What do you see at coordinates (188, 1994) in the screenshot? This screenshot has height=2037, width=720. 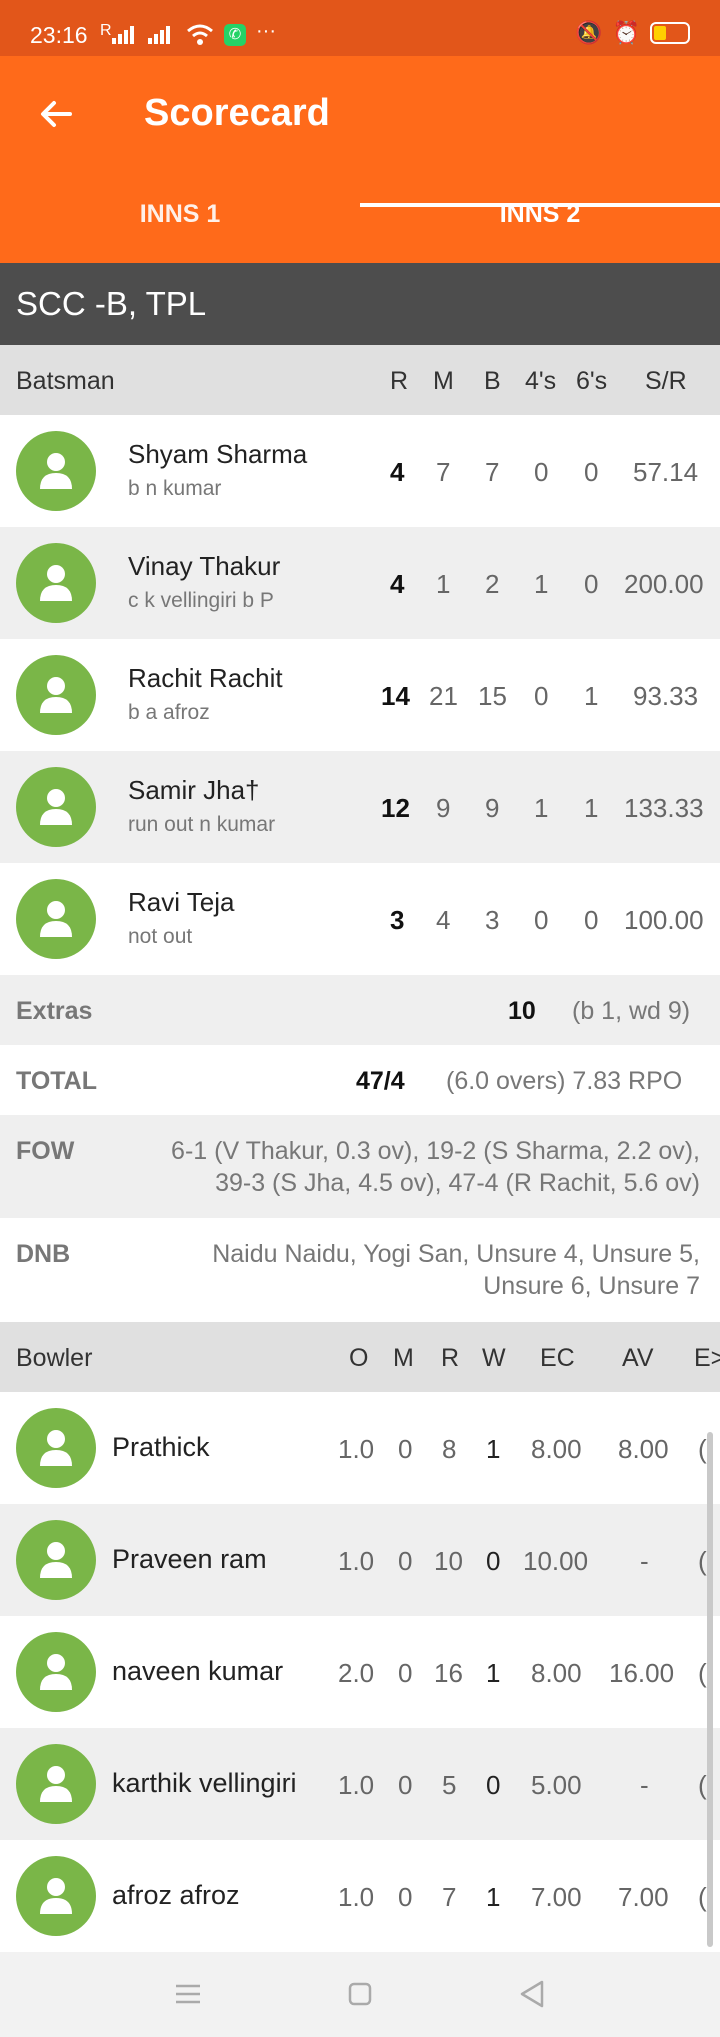 I see `menu-icon` at bounding box center [188, 1994].